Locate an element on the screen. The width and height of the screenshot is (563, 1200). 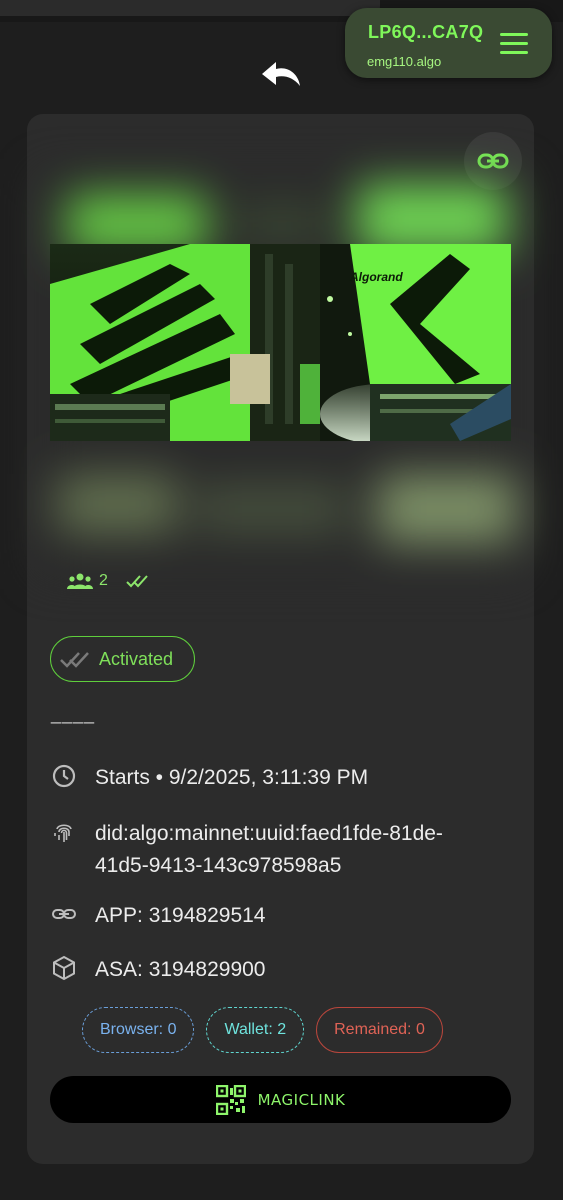
wallet-pill: LP6Q...CA7Q emg110.algo is located at coordinates (448, 43).